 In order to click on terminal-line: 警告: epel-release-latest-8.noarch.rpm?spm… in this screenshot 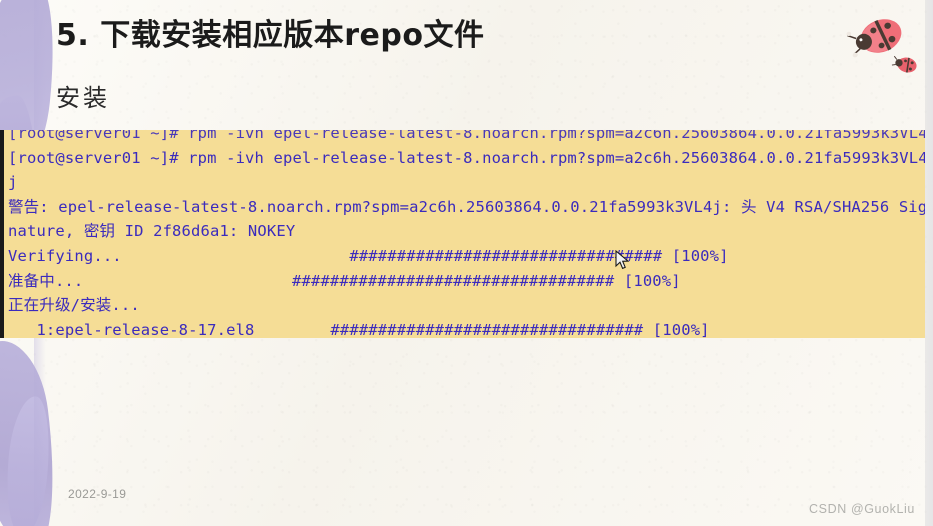, I will do `click(466, 206)`.